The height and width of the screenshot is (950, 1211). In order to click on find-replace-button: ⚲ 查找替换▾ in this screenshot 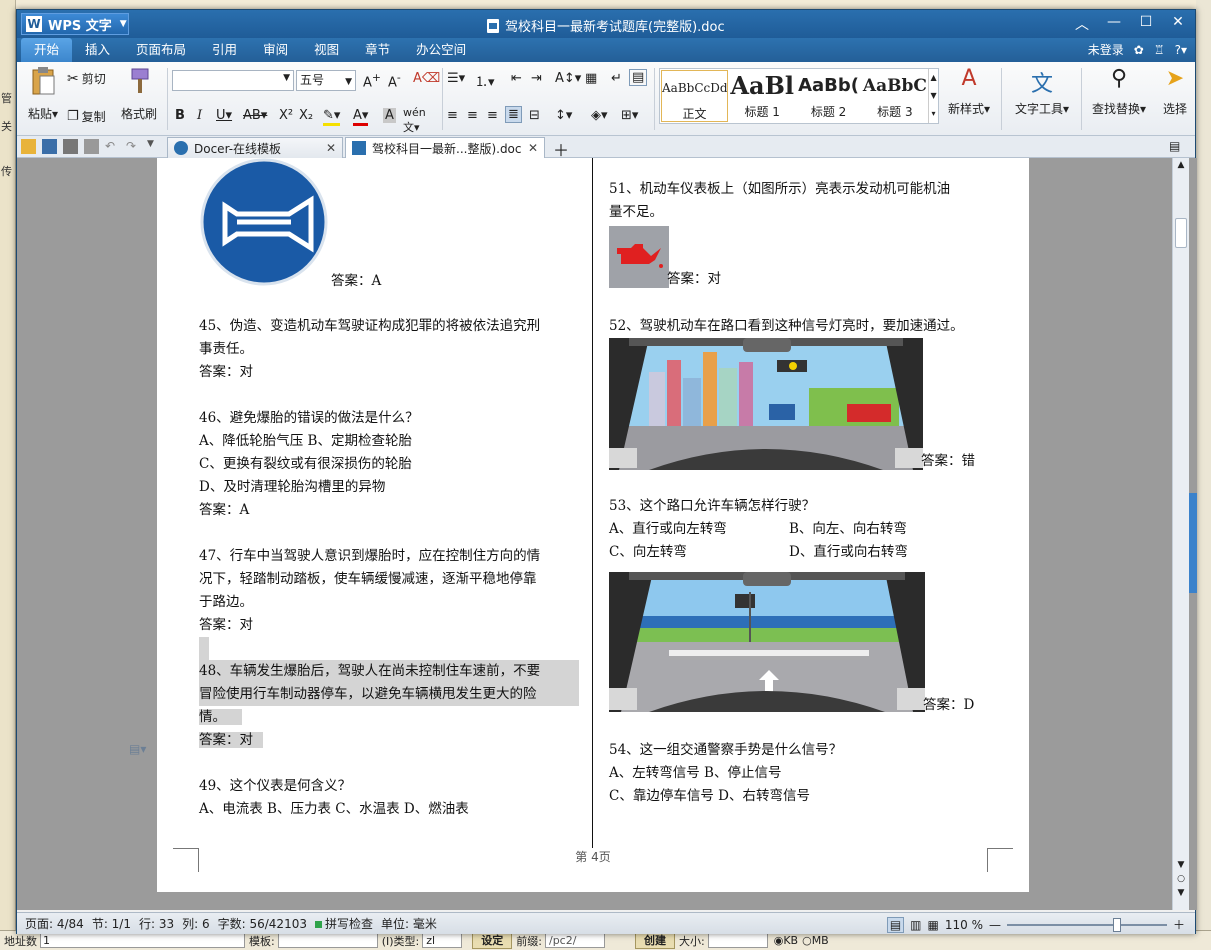, I will do `click(1119, 91)`.